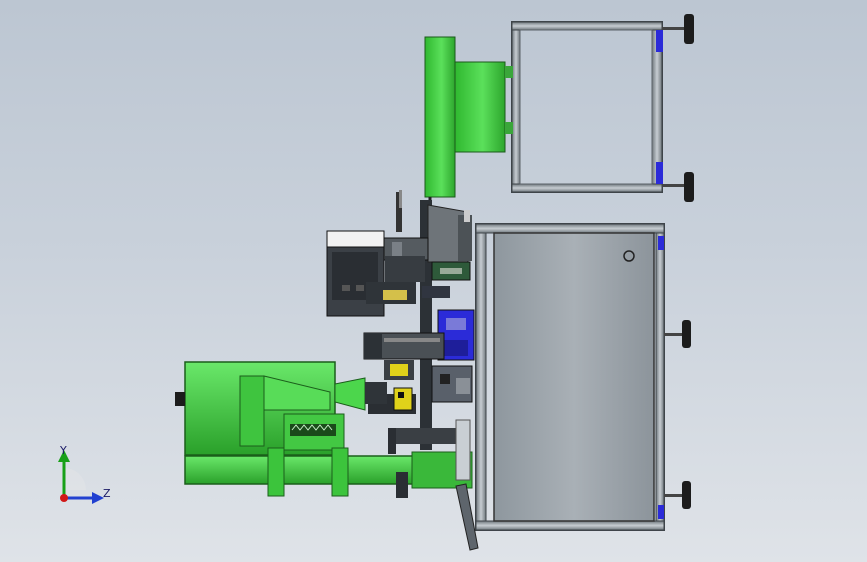 This screenshot has width=867, height=562. What do you see at coordinates (84, 474) in the screenshot?
I see `axis-triad: Y Z` at bounding box center [84, 474].